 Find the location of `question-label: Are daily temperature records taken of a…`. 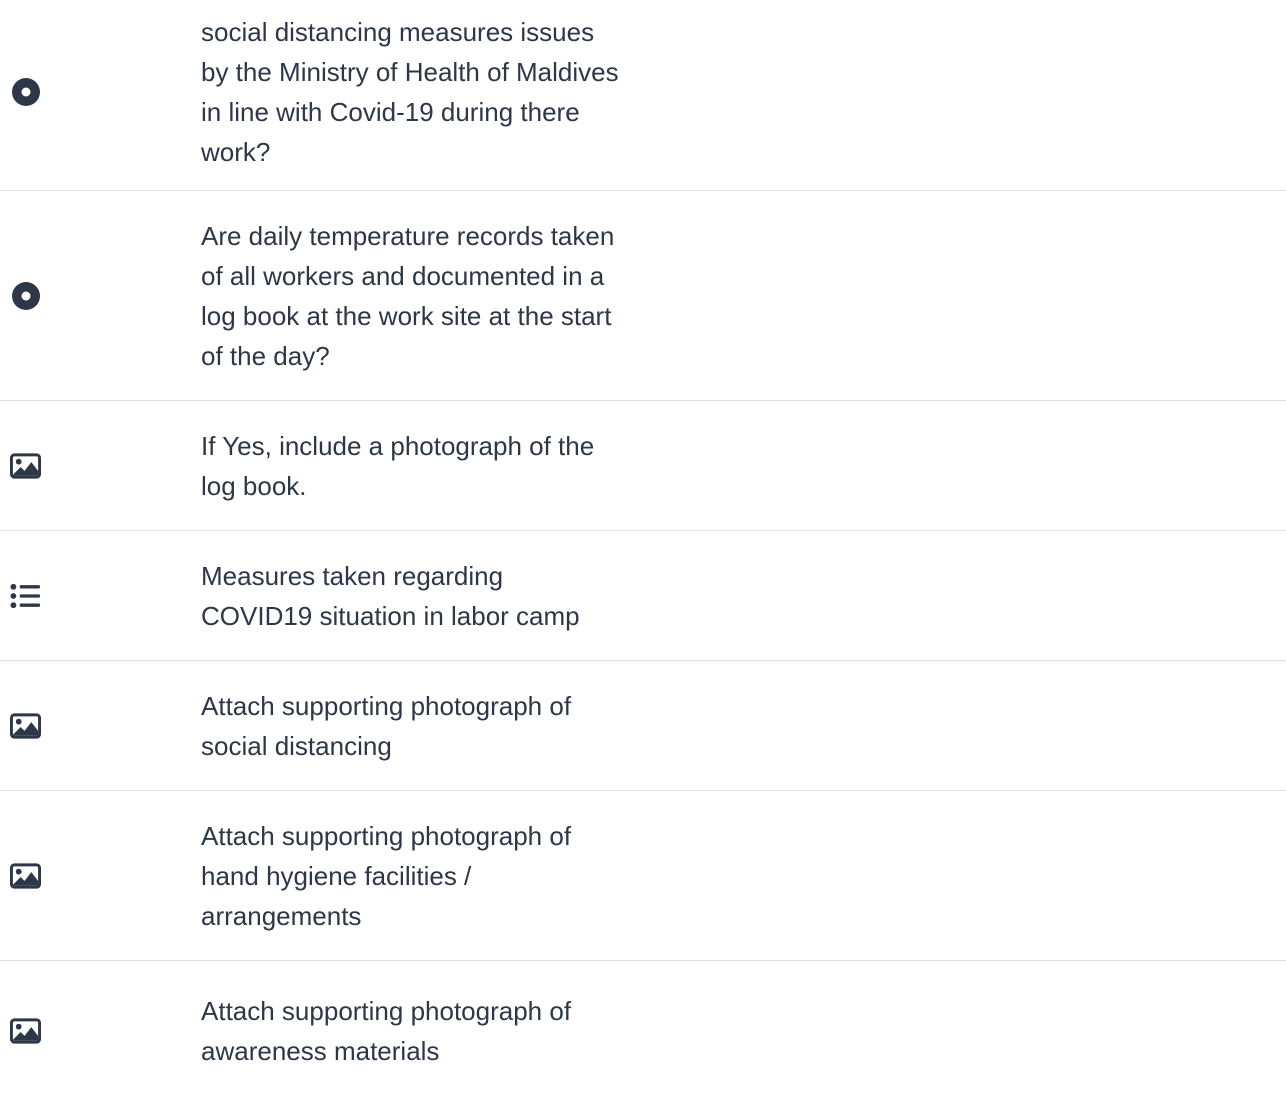

question-label: Are daily temperature records taken of a… is located at coordinates (408, 295).